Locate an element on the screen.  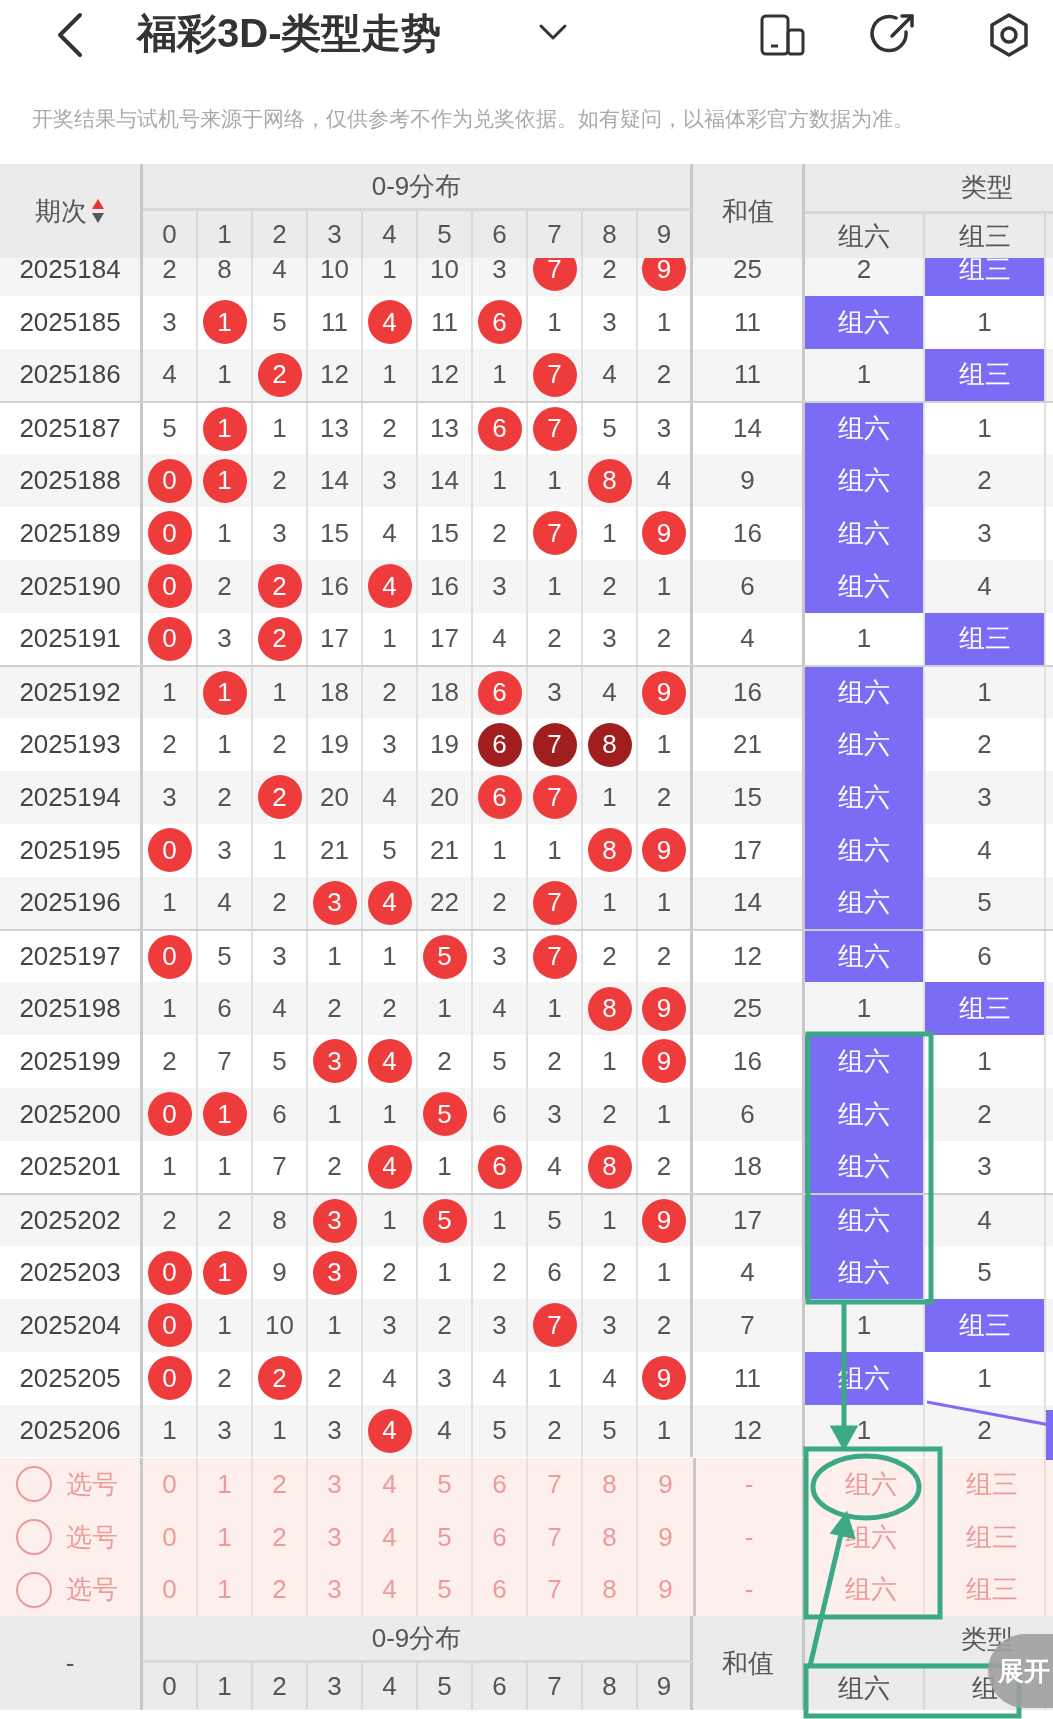
column-header: 2 is located at coordinates (280, 1687).